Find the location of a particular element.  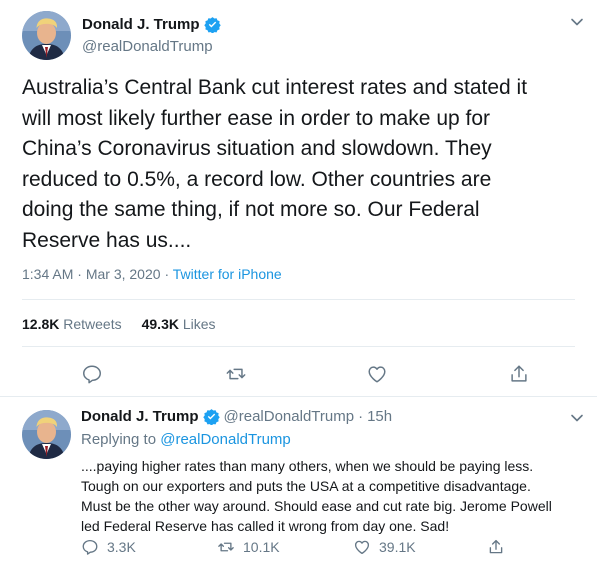

reply-age: 15h is located at coordinates (379, 416).